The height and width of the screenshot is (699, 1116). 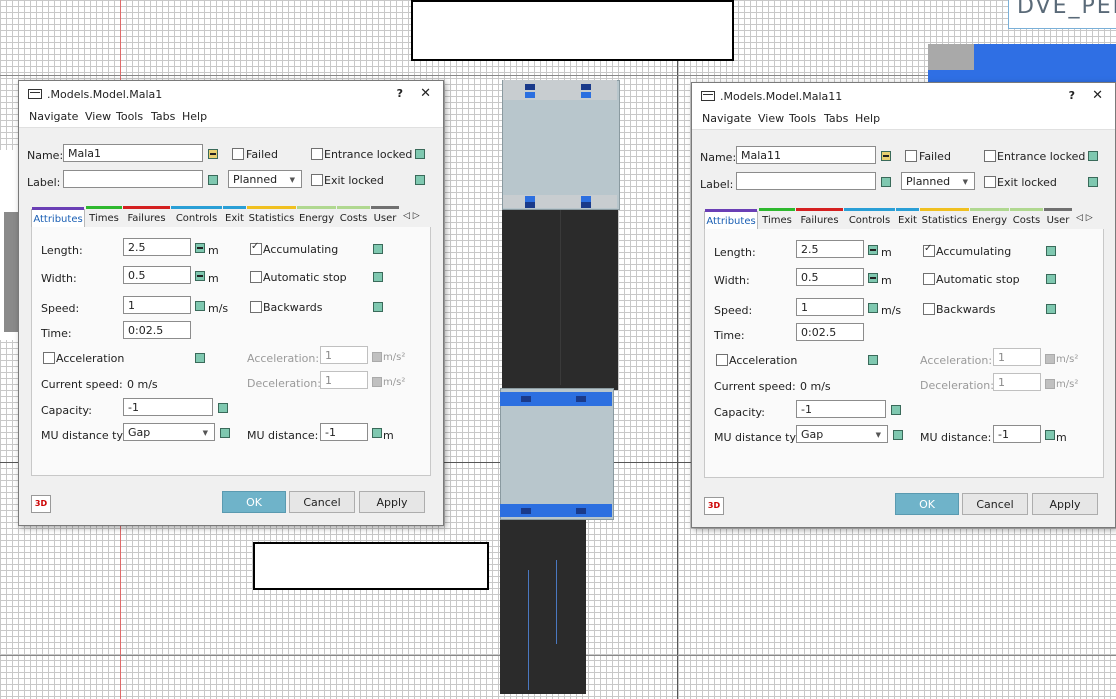 What do you see at coordinates (49, 358) in the screenshot?
I see `acceleration-checkbox` at bounding box center [49, 358].